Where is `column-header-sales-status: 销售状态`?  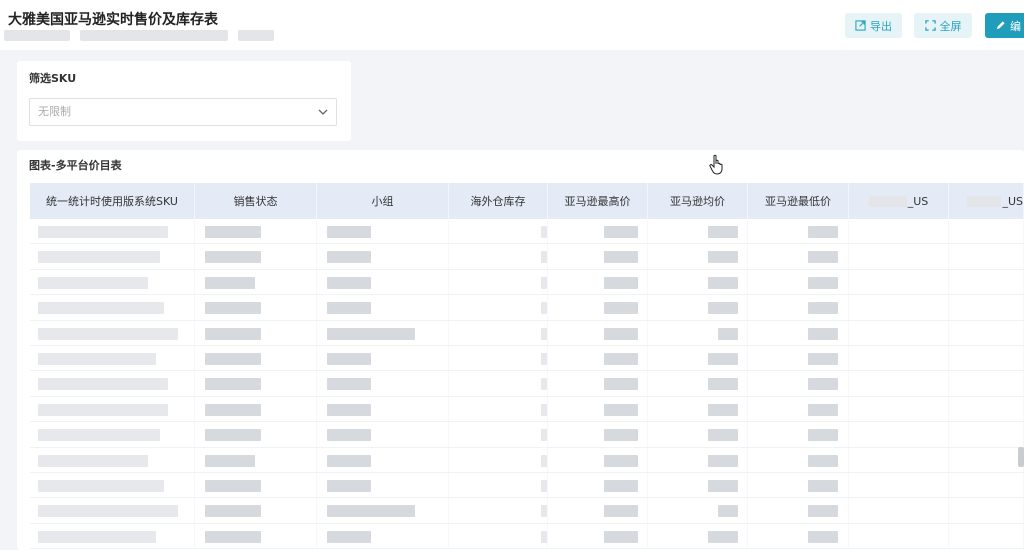 column-header-sales-status: 销售状态 is located at coordinates (256, 201).